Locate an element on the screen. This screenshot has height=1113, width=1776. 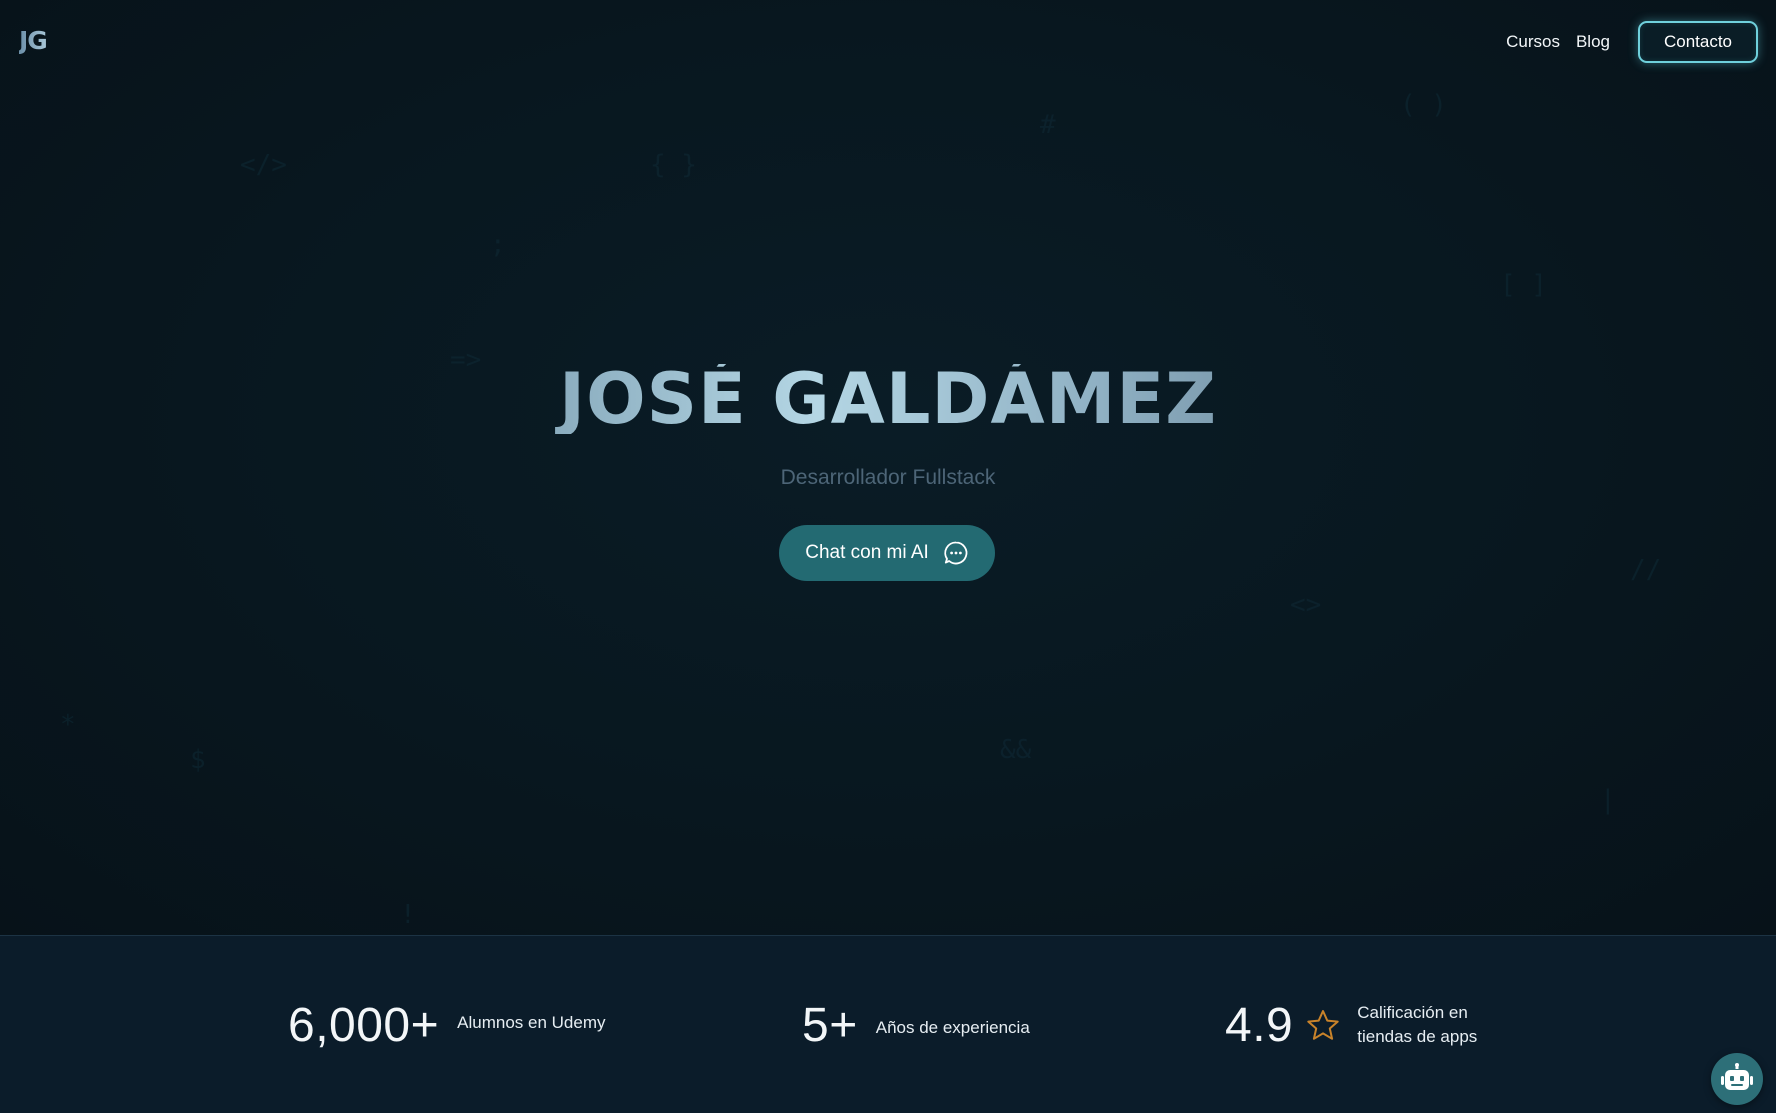
background-glyph: # is located at coordinates (1048, 125).